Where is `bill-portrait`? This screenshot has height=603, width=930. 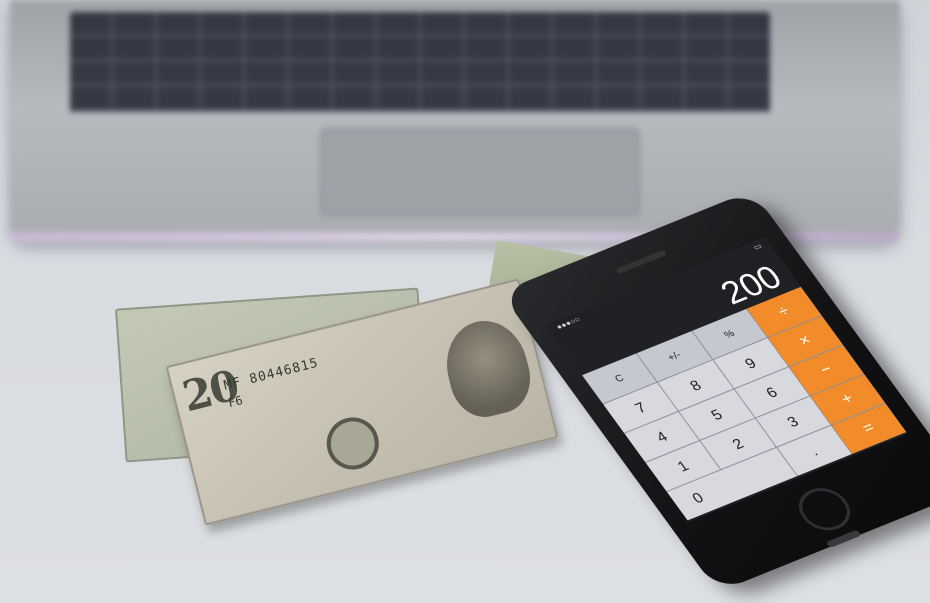
bill-portrait is located at coordinates (487, 368).